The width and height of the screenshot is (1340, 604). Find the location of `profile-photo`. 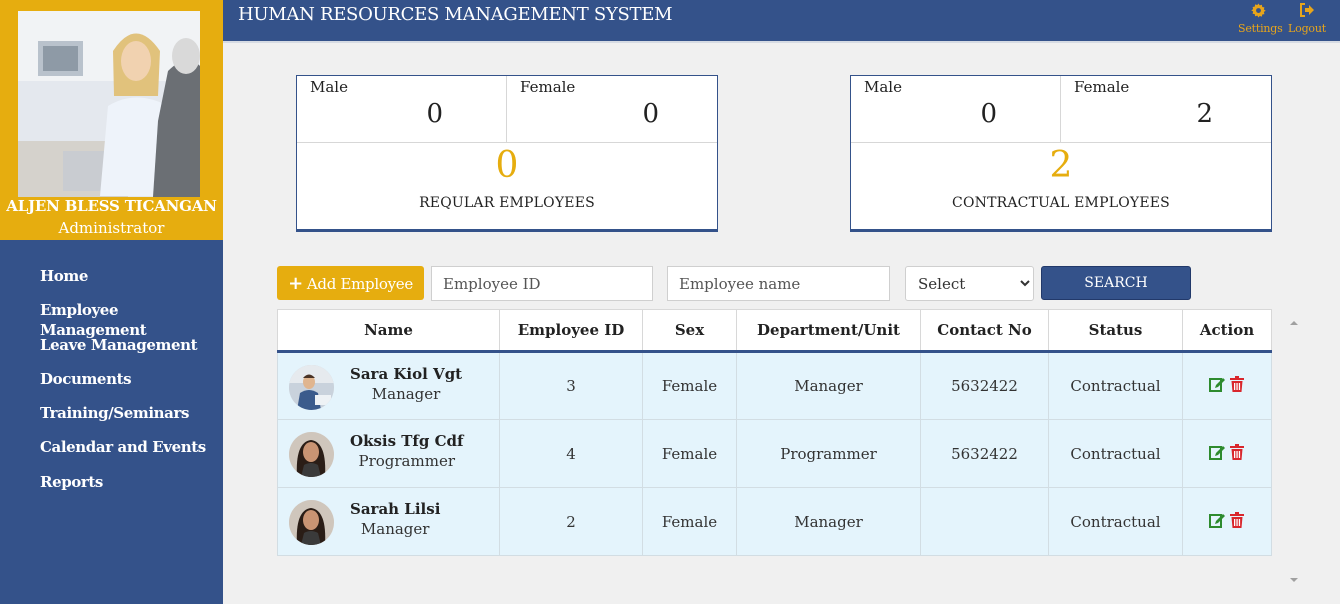

profile-photo is located at coordinates (109, 104).